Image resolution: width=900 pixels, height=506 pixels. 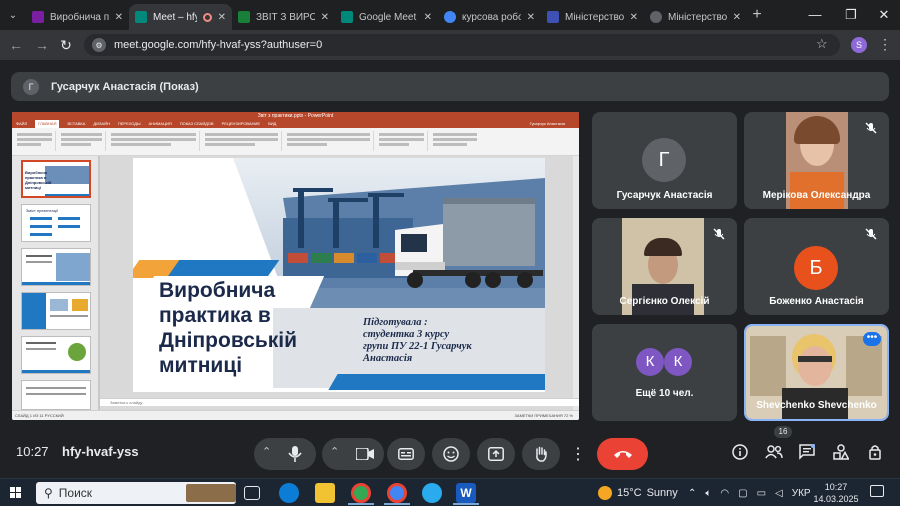 I want to click on reactions-button, so click(x=451, y=454).